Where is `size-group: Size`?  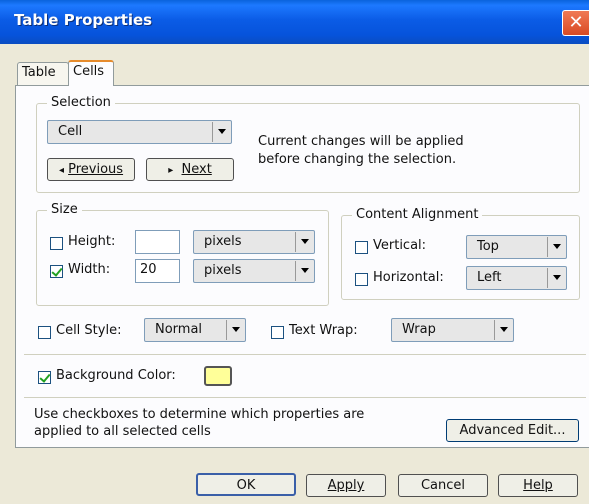
size-group: Size is located at coordinates (182, 254).